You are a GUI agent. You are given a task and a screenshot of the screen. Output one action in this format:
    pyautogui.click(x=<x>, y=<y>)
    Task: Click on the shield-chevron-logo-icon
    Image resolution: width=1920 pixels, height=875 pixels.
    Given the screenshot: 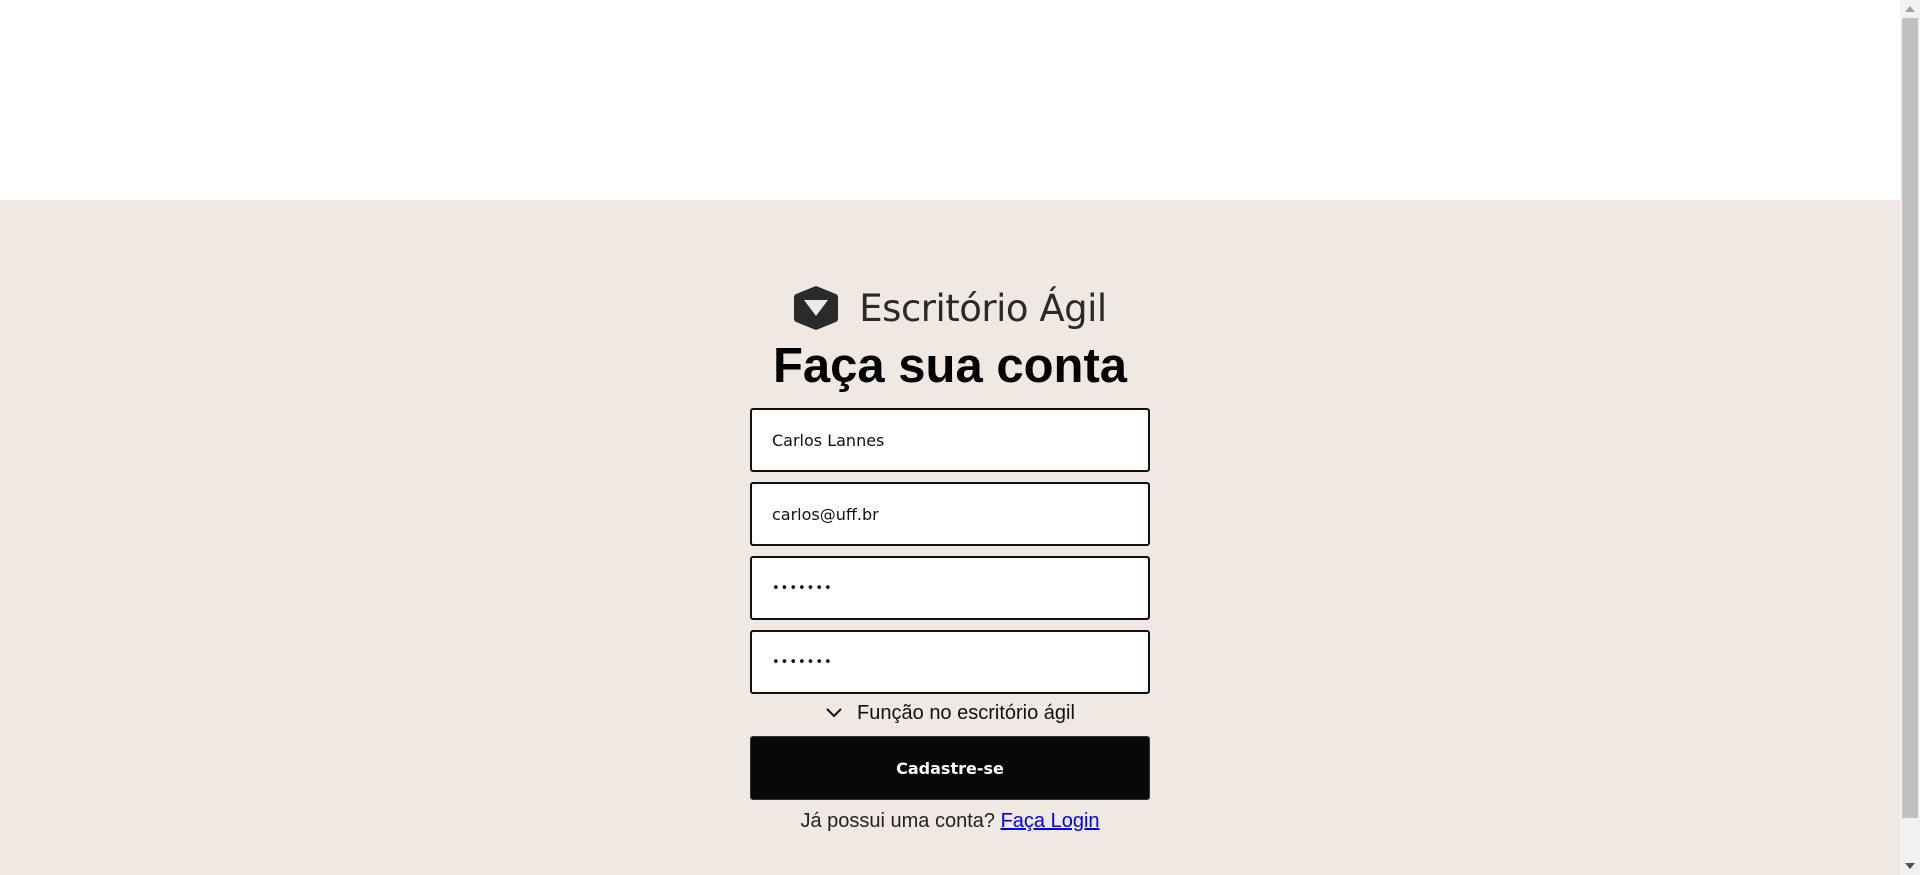 What is the action you would take?
    pyautogui.click(x=816, y=308)
    